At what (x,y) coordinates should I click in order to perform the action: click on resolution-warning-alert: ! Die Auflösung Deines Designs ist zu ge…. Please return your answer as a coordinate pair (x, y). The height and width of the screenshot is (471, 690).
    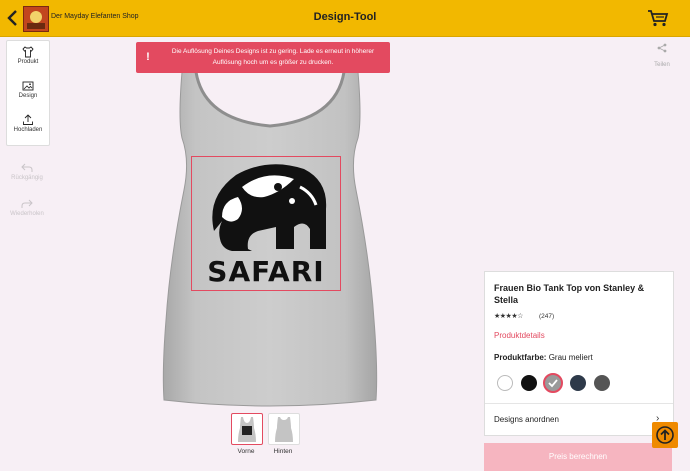
    Looking at the image, I should click on (263, 57).